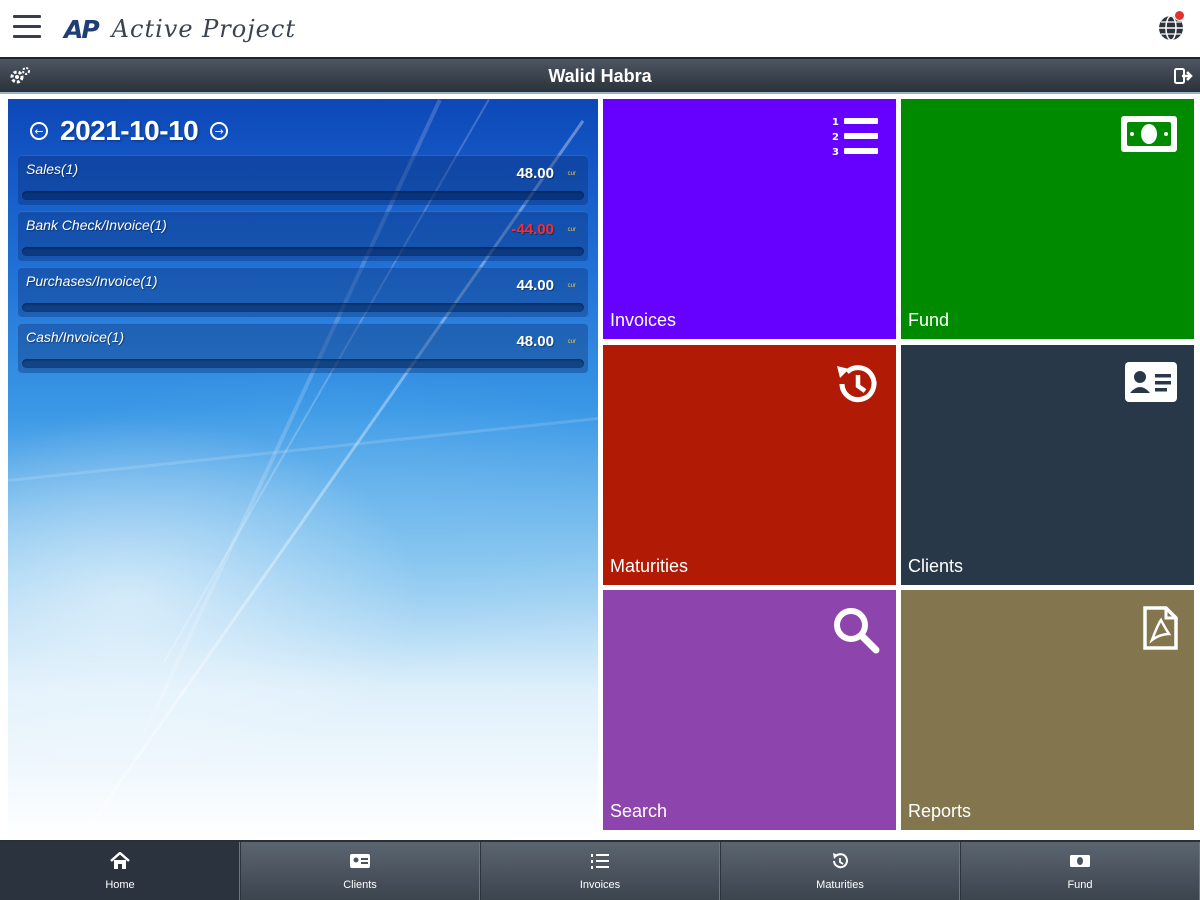 The width and height of the screenshot is (1200, 900). Describe the element at coordinates (835, 152) in the screenshot. I see `svg-text: 3` at that location.